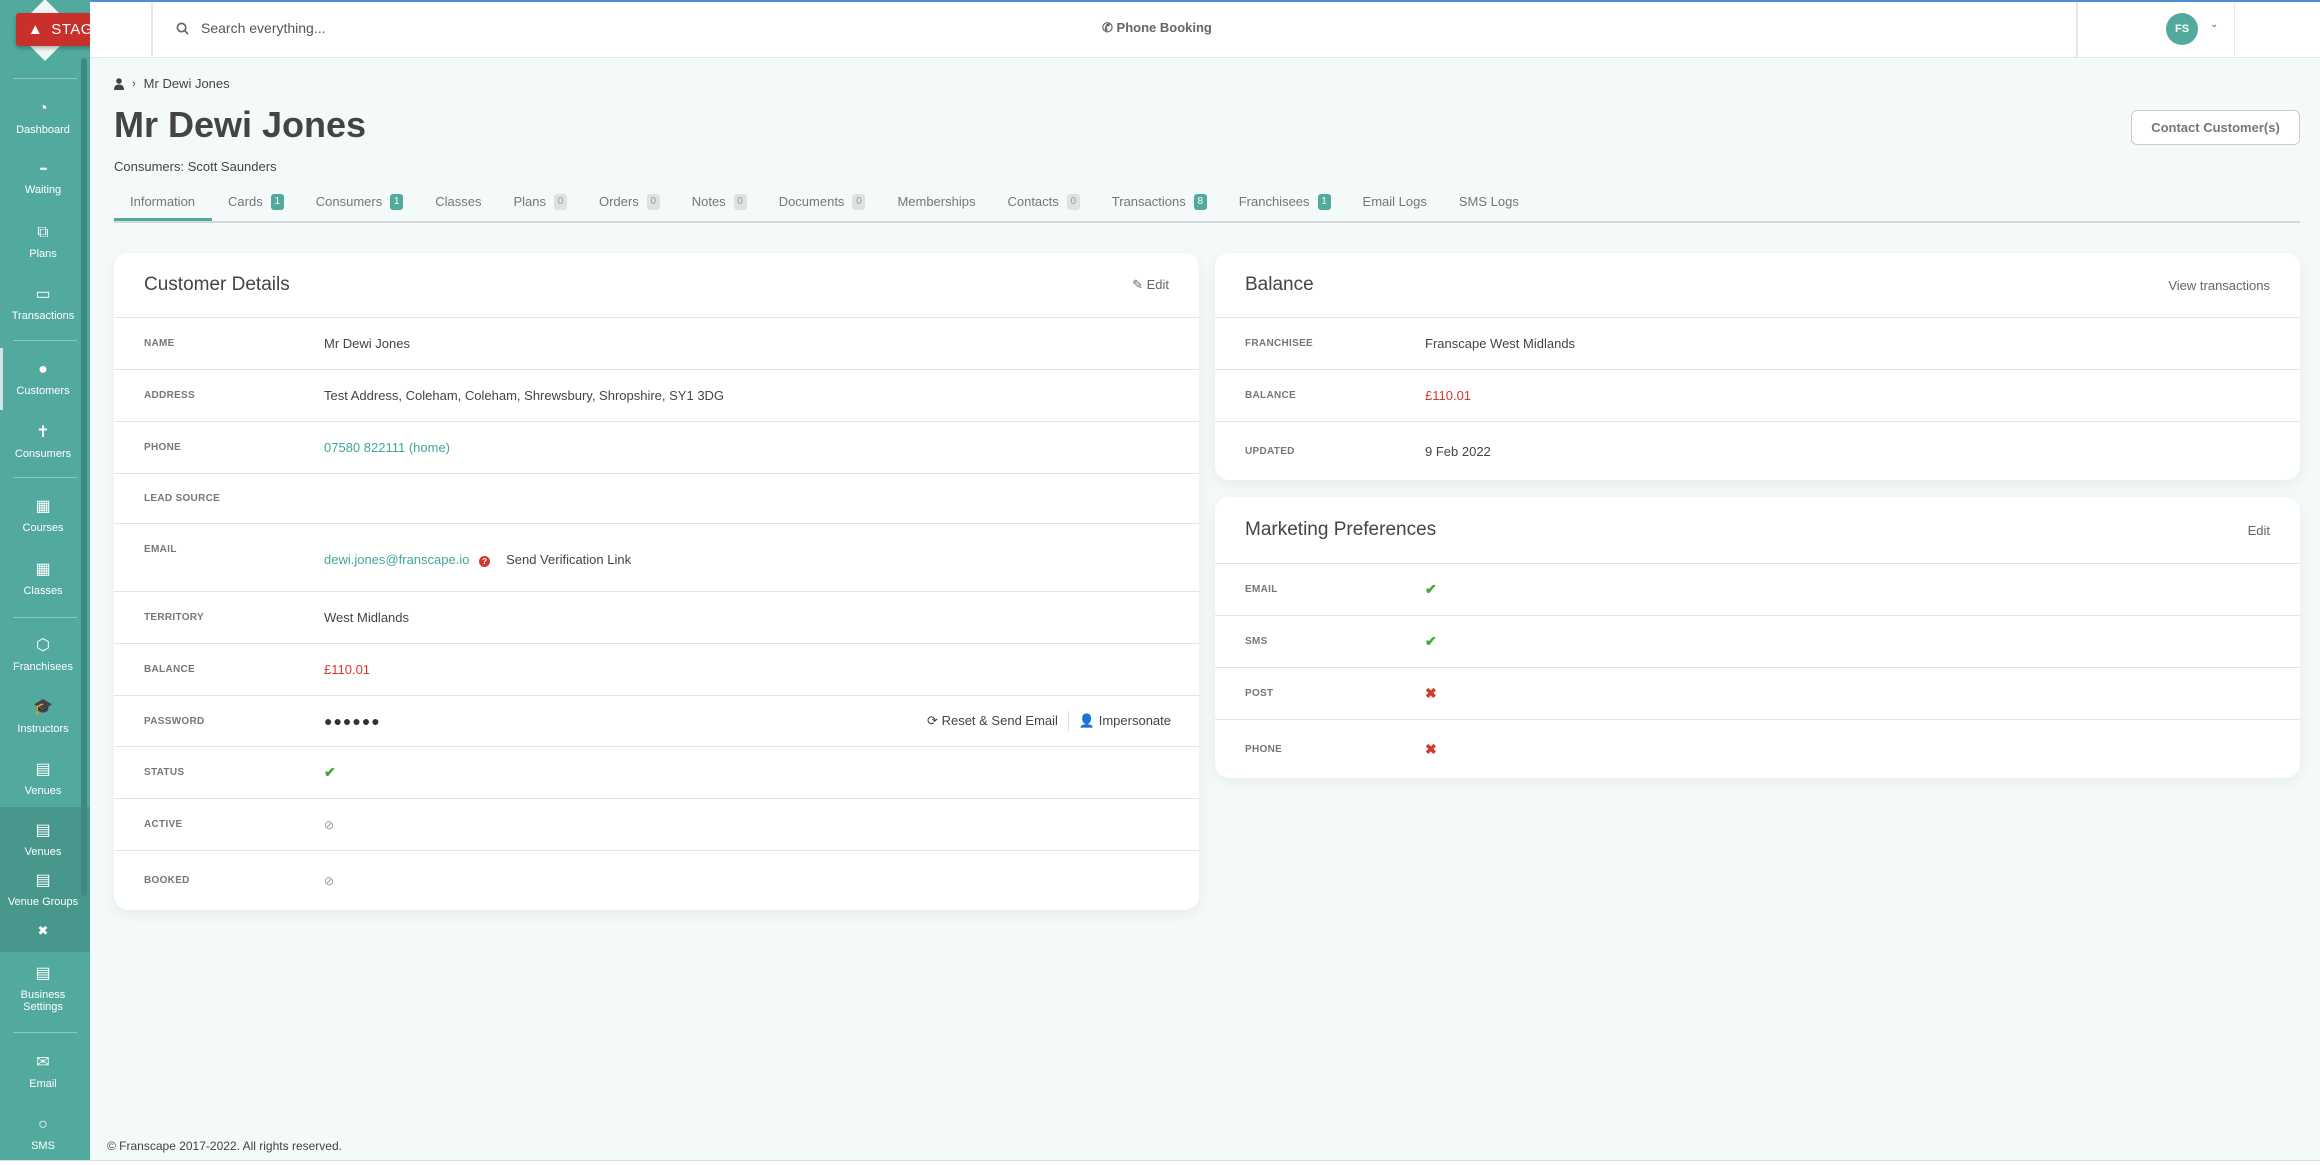 Image resolution: width=2320 pixels, height=1165 pixels. What do you see at coordinates (43, 890) in the screenshot?
I see `sidebar-item-venue-groups: ▤ Venue Groups` at bounding box center [43, 890].